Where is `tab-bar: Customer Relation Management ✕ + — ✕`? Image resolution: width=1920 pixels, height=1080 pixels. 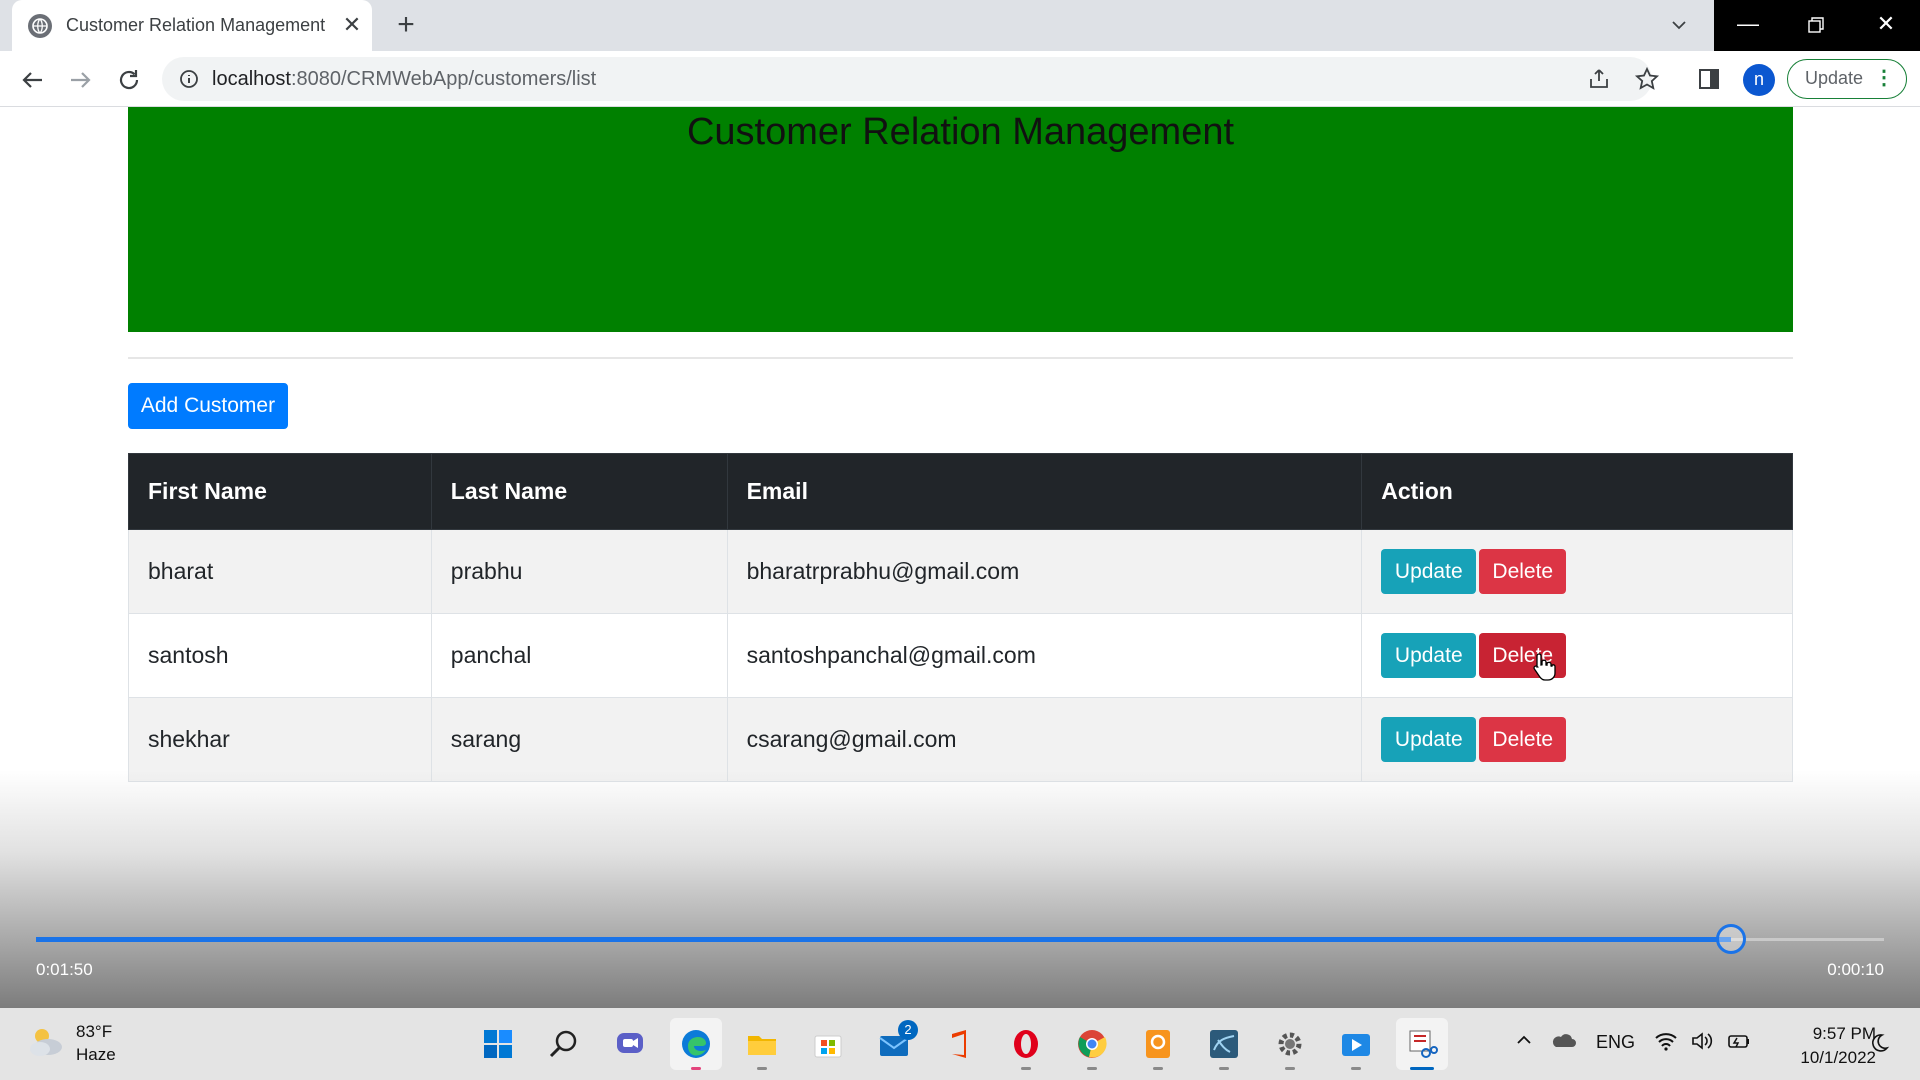 tab-bar: Customer Relation Management ✕ + — ✕ is located at coordinates (960, 25).